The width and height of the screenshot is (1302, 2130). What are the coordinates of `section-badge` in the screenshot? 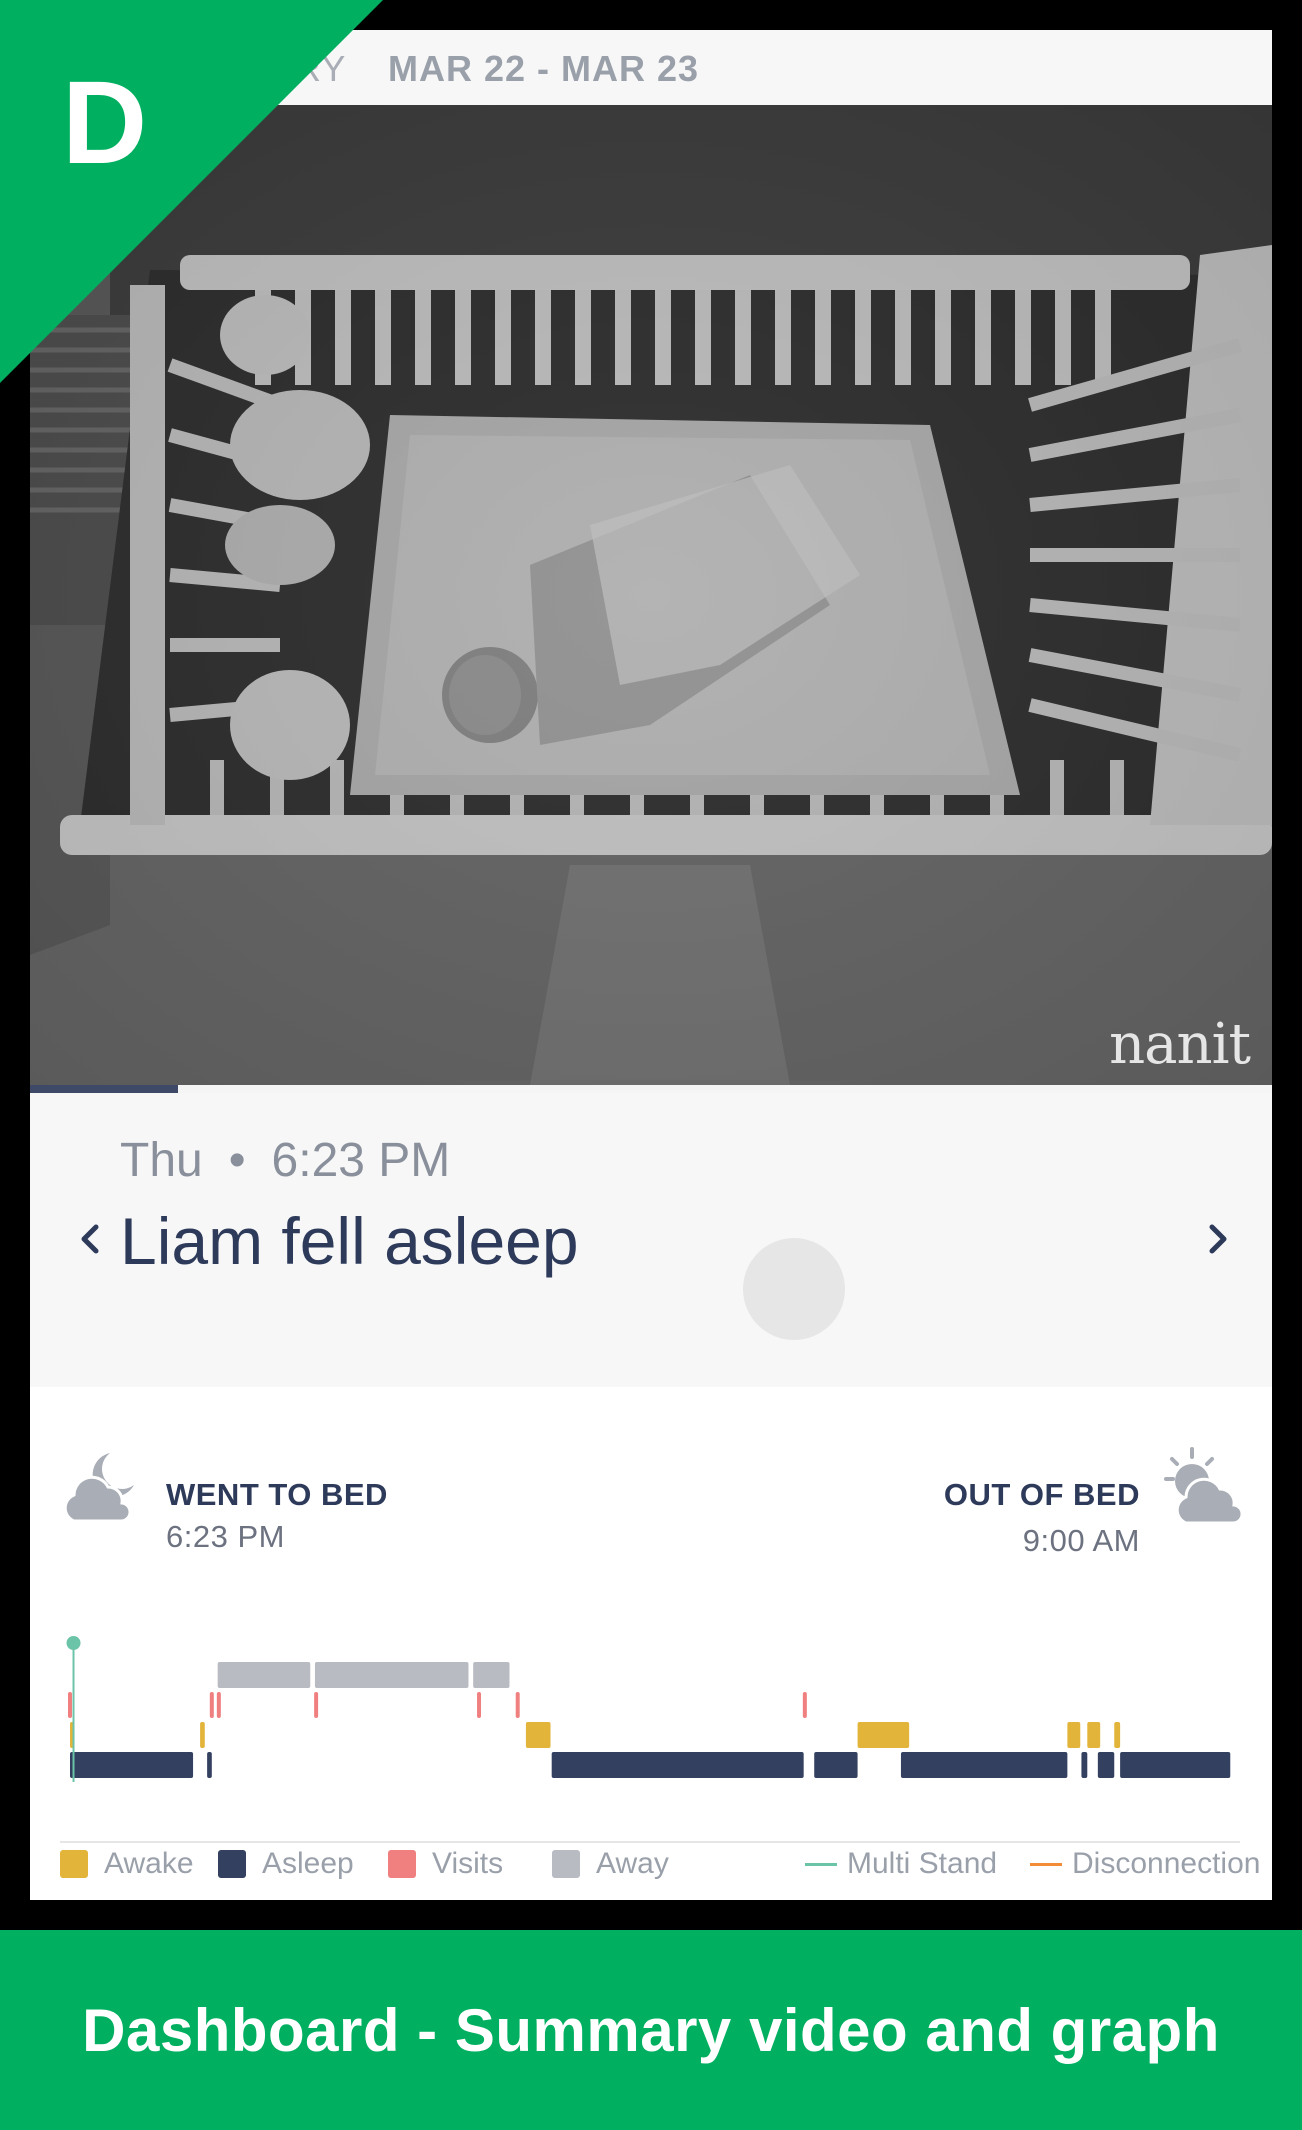 It's located at (191, 191).